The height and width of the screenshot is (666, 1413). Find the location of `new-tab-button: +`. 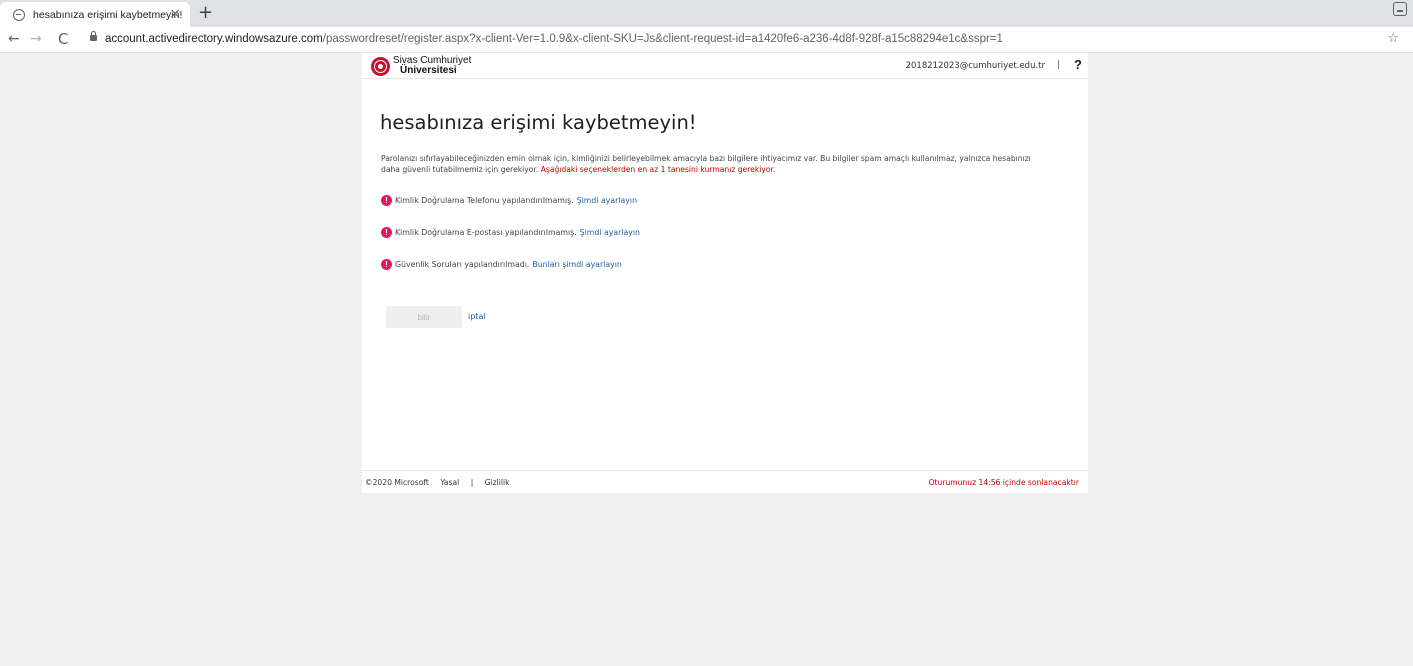

new-tab-button: + is located at coordinates (205, 13).